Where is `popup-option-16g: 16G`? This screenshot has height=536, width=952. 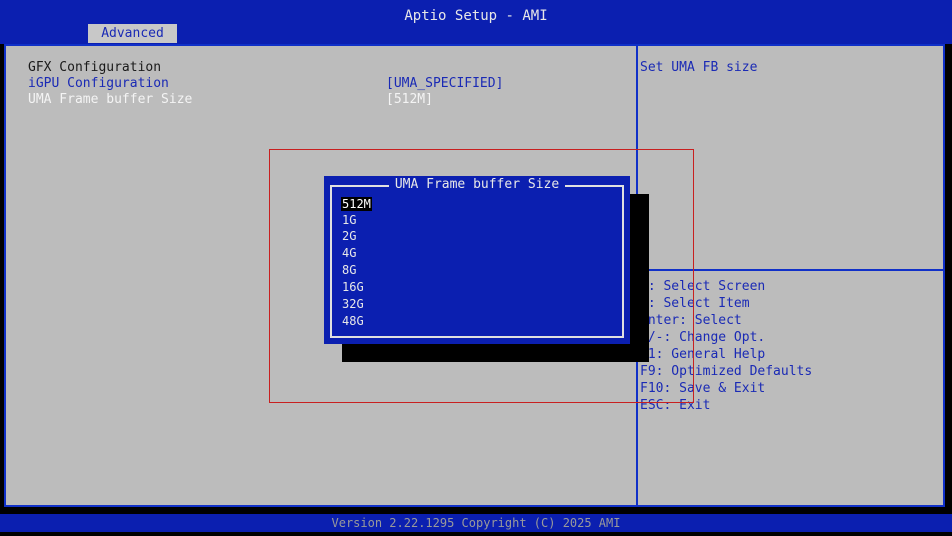 popup-option-16g: 16G is located at coordinates (353, 287).